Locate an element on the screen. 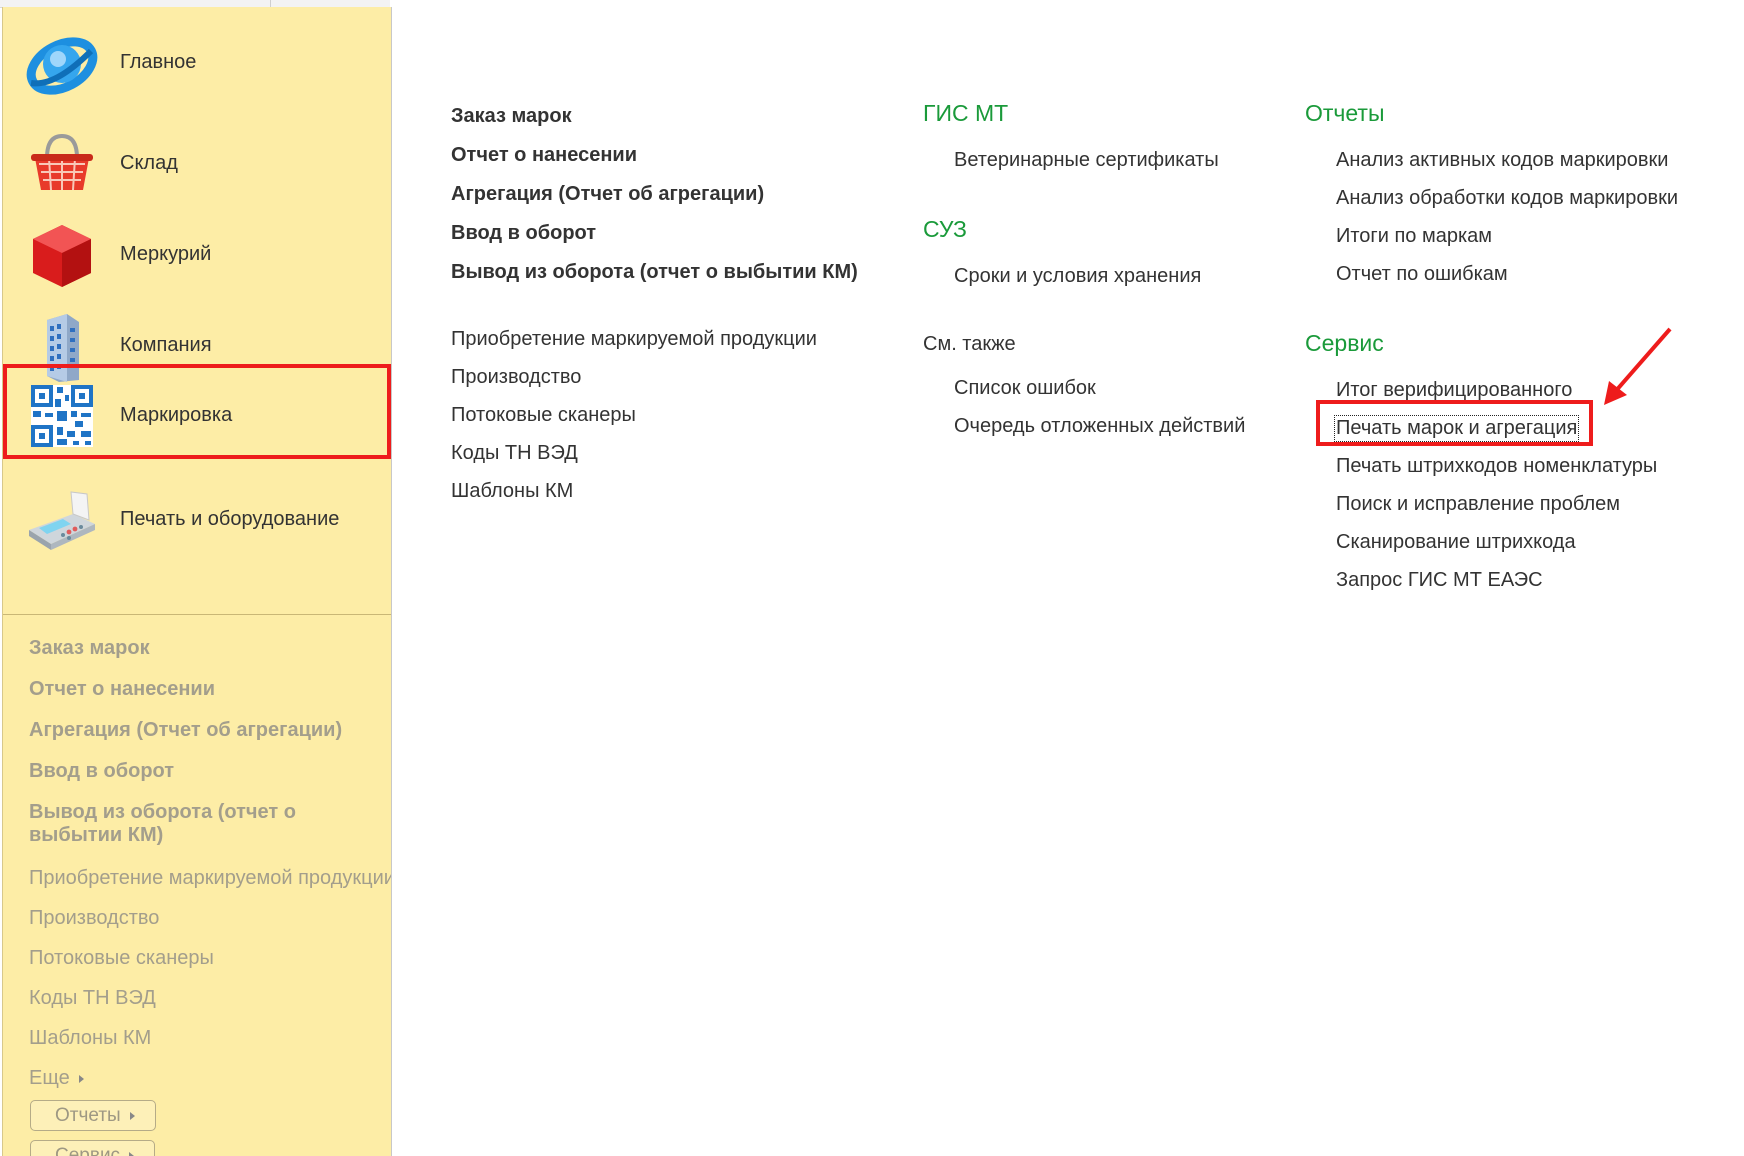  cmd-verified-total: Итог верифицированного is located at coordinates (1454, 390).